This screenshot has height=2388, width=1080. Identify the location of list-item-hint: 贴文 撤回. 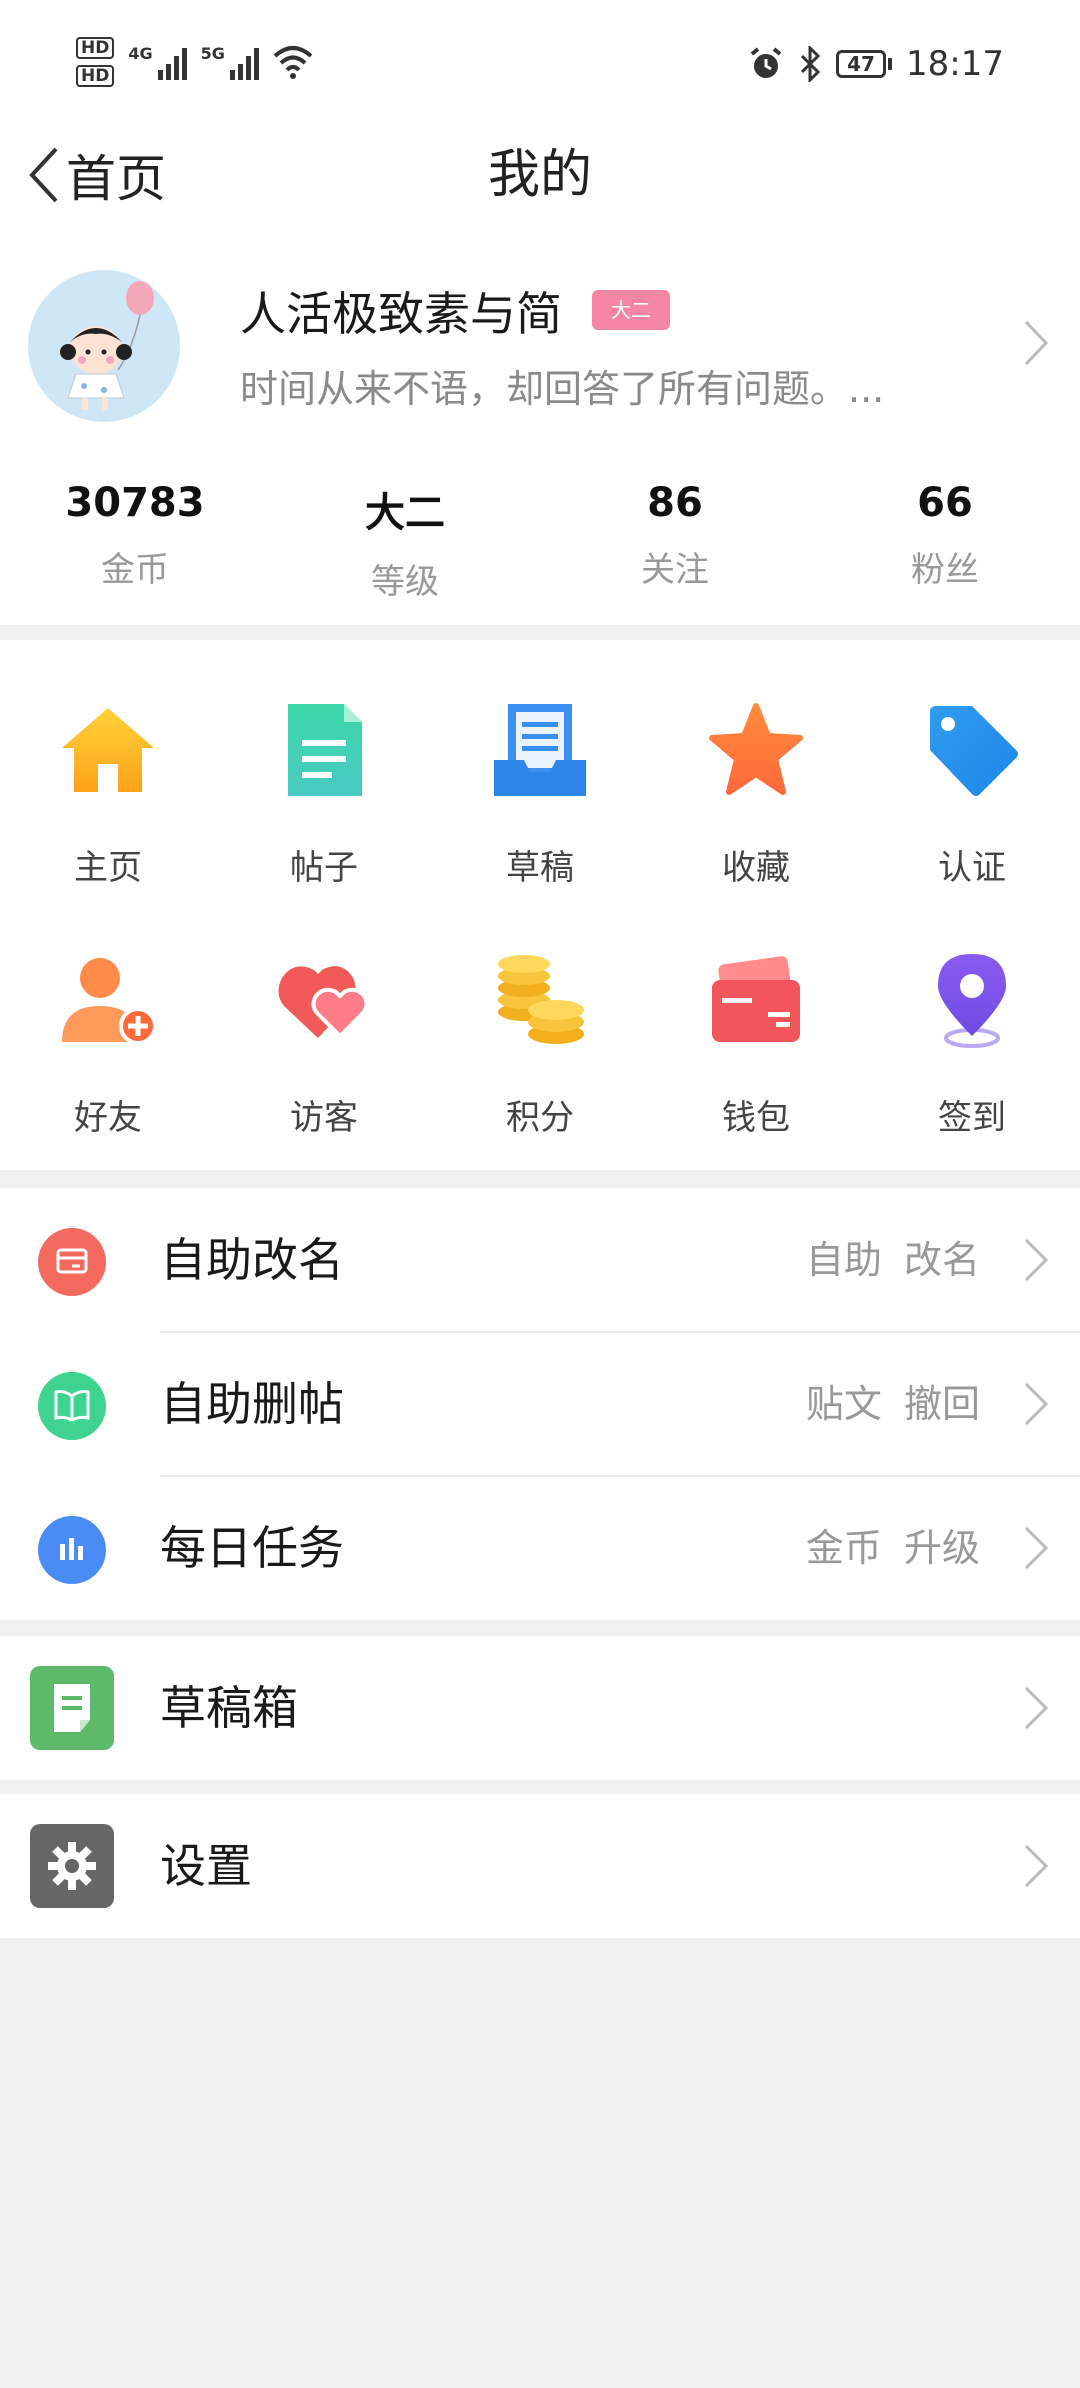
(892, 1404).